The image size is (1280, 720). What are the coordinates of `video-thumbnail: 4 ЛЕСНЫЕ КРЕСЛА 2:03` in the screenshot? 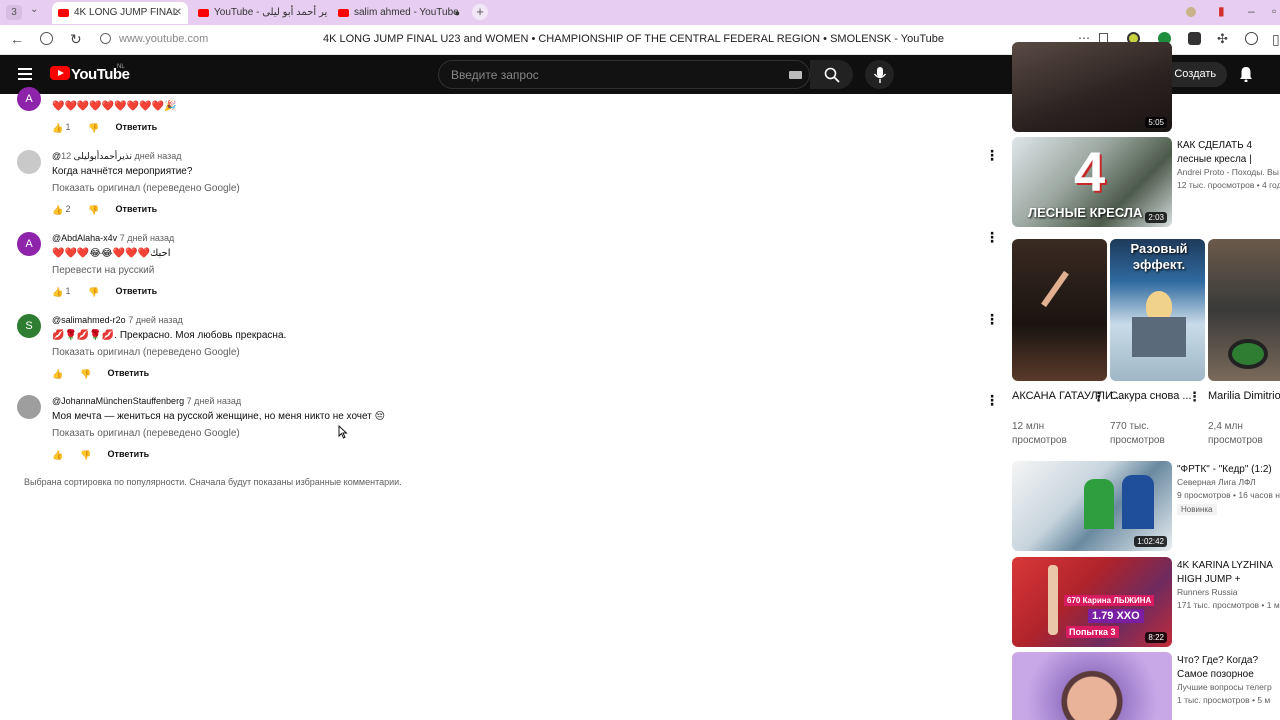 It's located at (1092, 182).